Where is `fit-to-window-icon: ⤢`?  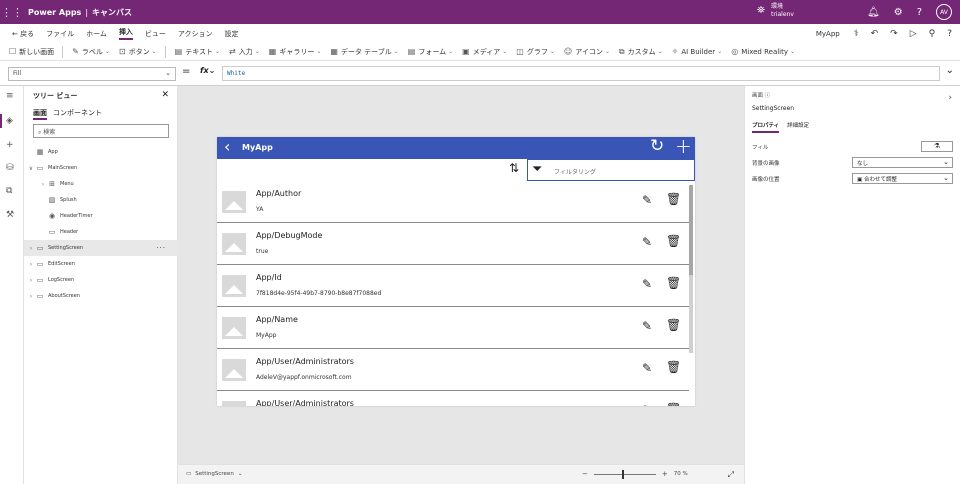
fit-to-window-icon: ⤢ is located at coordinates (731, 475).